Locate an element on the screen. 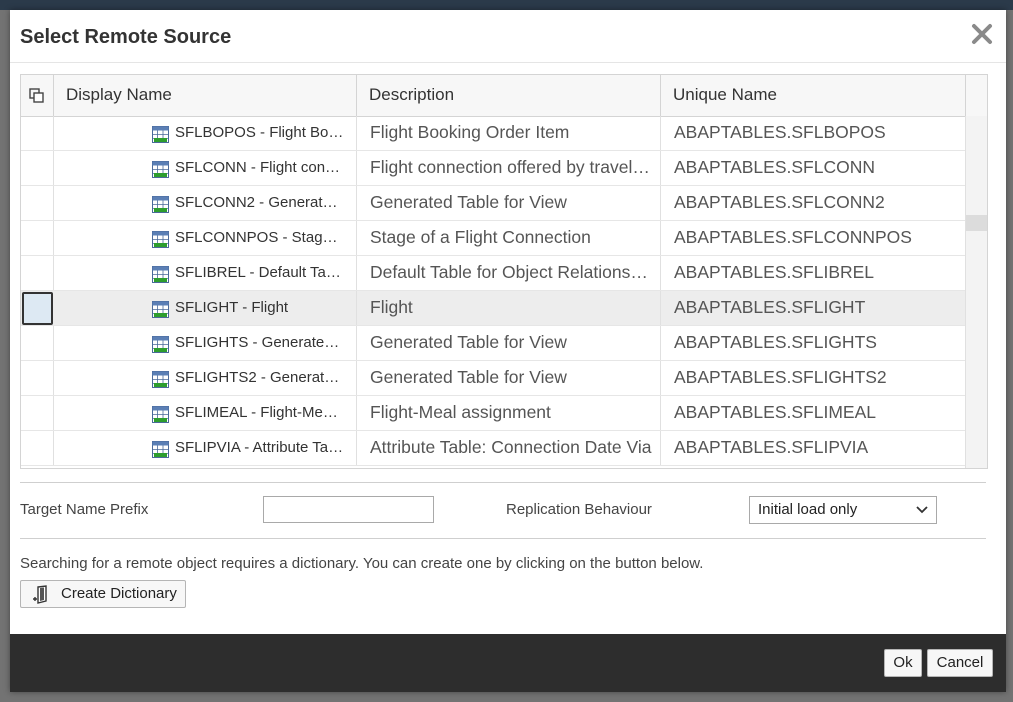 The width and height of the screenshot is (1013, 702). description-cell: Flight-Meal assignment is located at coordinates (509, 413).